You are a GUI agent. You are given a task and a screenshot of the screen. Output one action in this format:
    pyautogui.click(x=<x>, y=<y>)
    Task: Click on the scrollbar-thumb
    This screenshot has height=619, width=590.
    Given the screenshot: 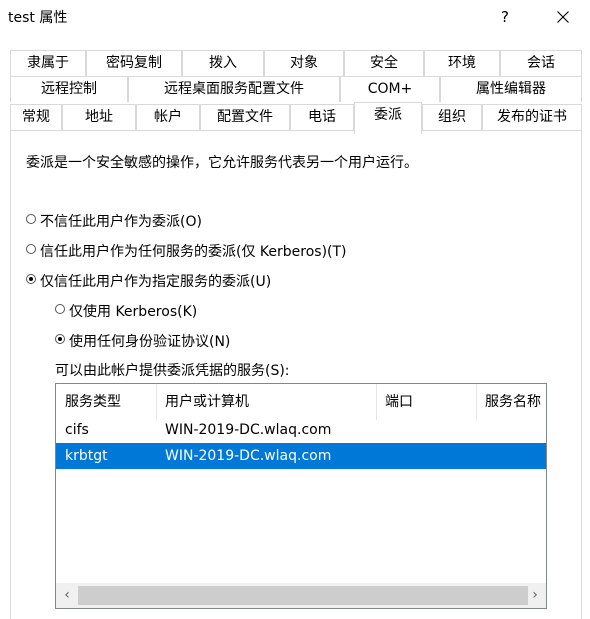 What is the action you would take?
    pyautogui.click(x=303, y=595)
    